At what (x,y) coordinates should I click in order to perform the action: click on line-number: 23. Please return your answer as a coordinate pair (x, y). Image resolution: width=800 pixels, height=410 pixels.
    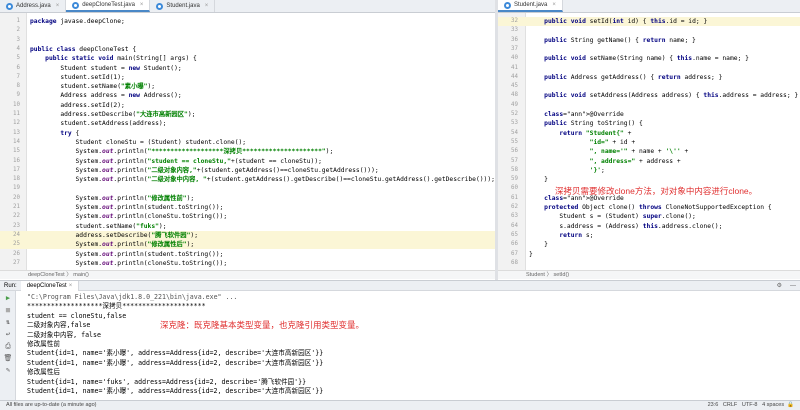
    Looking at the image, I should click on (16, 225).